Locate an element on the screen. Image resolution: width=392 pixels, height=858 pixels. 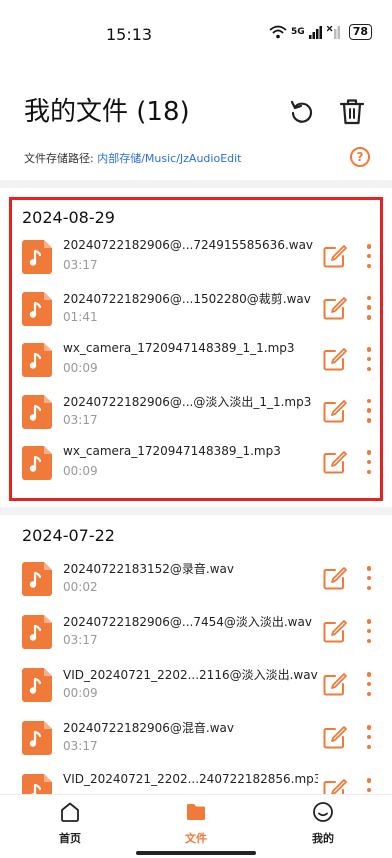
signal-no-service-icon is located at coordinates (333, 32).